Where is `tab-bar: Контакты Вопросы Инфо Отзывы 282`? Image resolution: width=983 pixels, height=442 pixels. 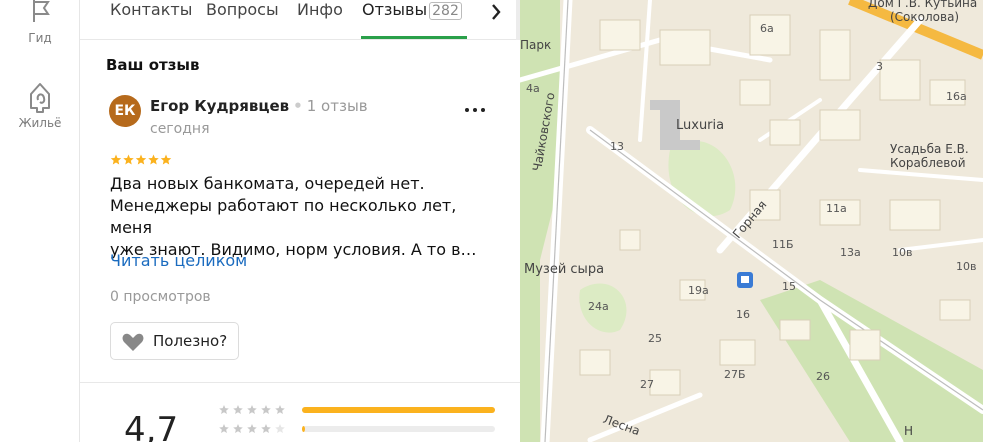 tab-bar: Контакты Вопросы Инфо Отзывы 282 is located at coordinates (300, 20).